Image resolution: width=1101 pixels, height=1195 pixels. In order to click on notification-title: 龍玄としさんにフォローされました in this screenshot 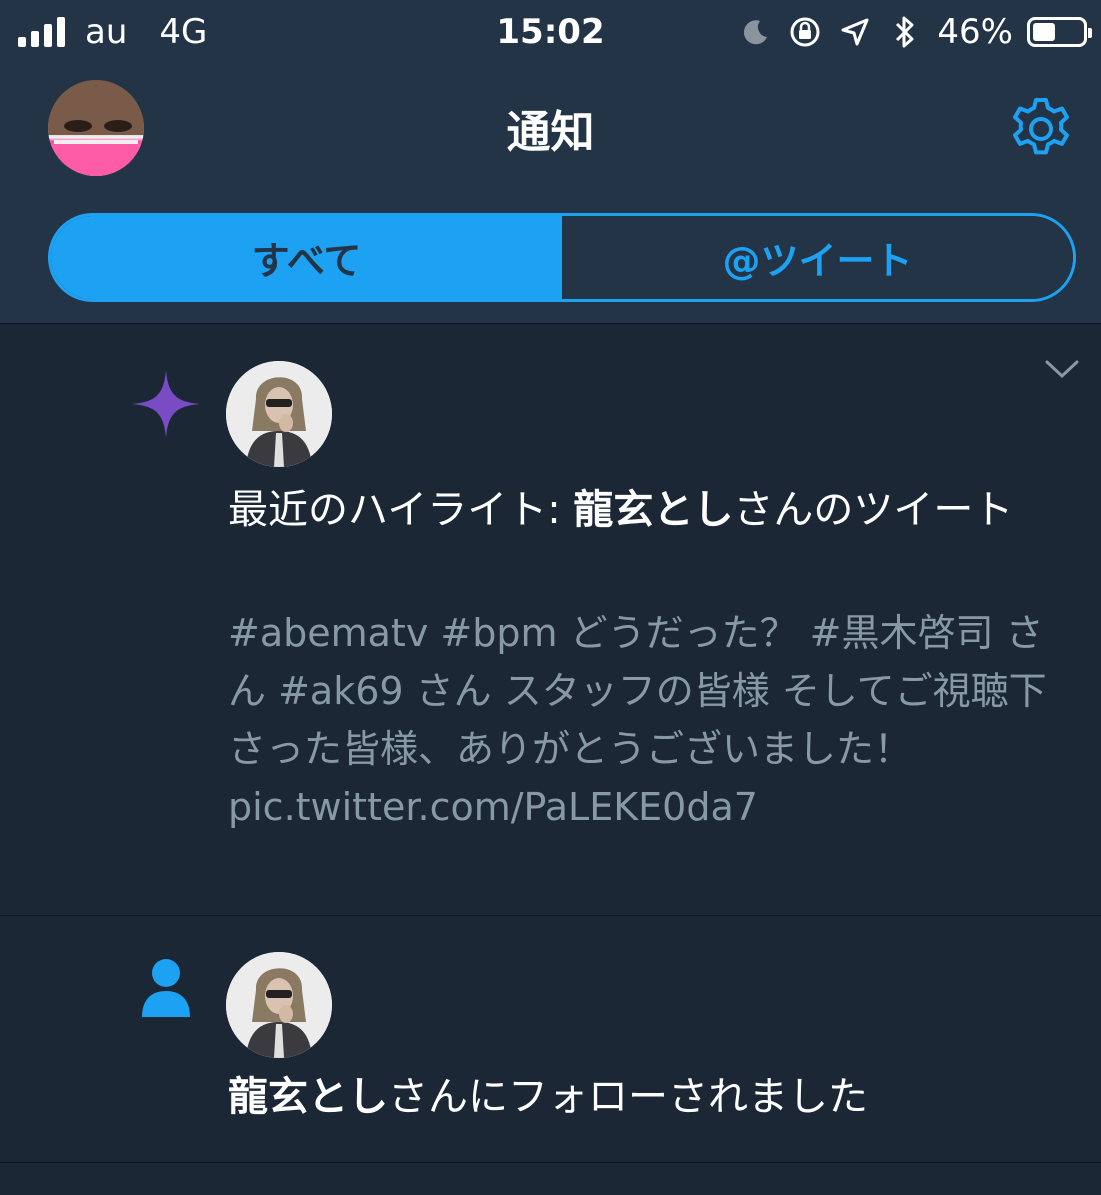, I will do `click(648, 1097)`.